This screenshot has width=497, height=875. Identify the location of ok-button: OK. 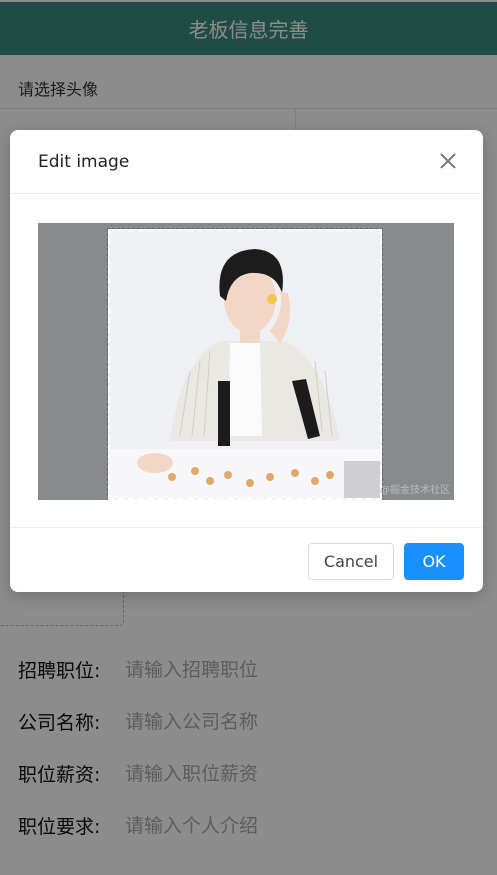
(434, 561).